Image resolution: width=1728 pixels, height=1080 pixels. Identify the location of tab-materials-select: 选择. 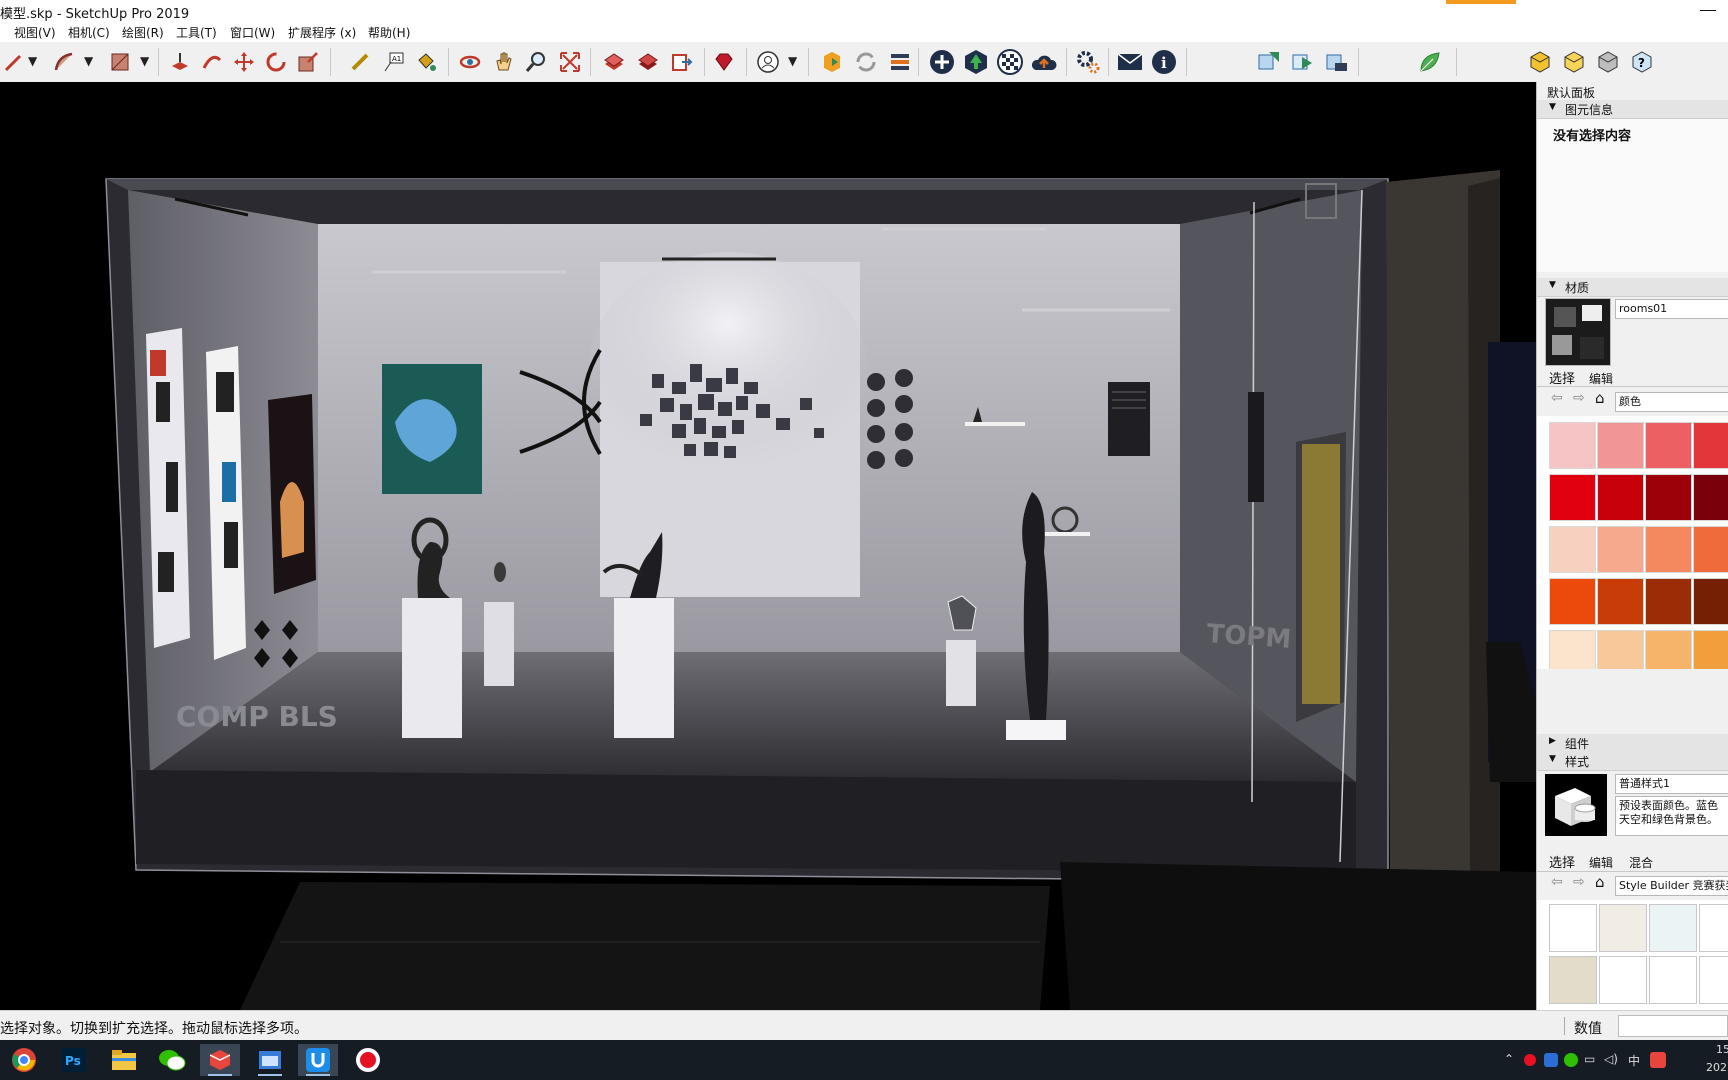
(1562, 377).